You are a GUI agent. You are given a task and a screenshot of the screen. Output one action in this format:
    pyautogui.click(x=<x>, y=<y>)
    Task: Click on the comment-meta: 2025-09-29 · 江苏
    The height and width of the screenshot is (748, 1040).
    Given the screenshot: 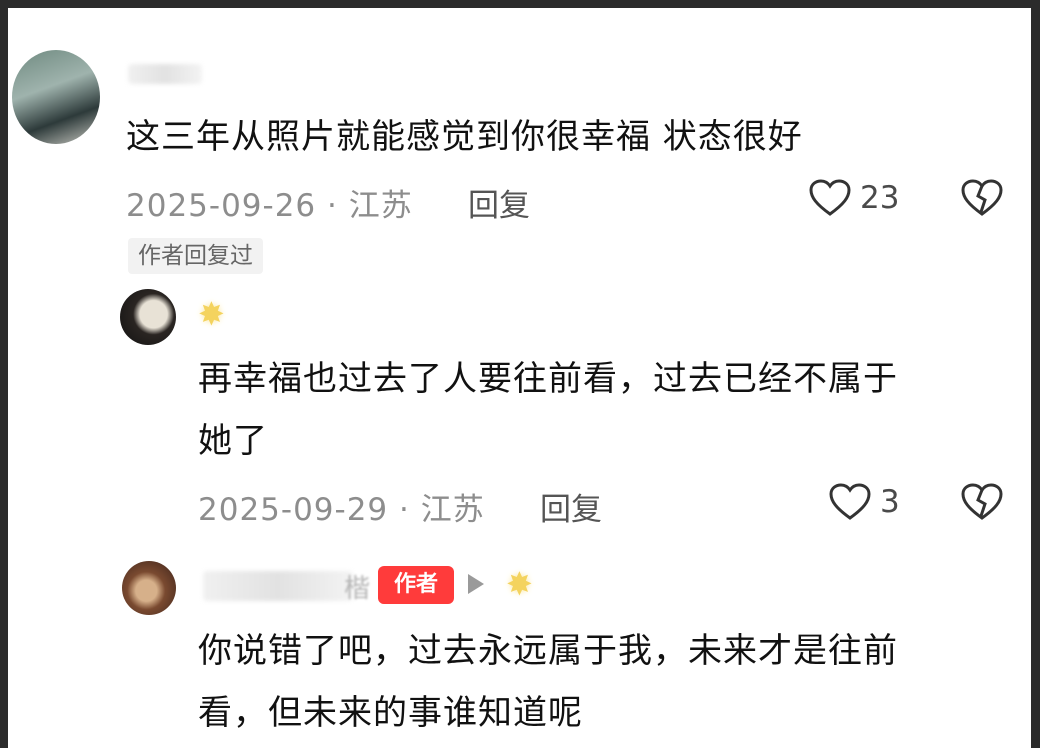 What is the action you would take?
    pyautogui.click(x=341, y=510)
    